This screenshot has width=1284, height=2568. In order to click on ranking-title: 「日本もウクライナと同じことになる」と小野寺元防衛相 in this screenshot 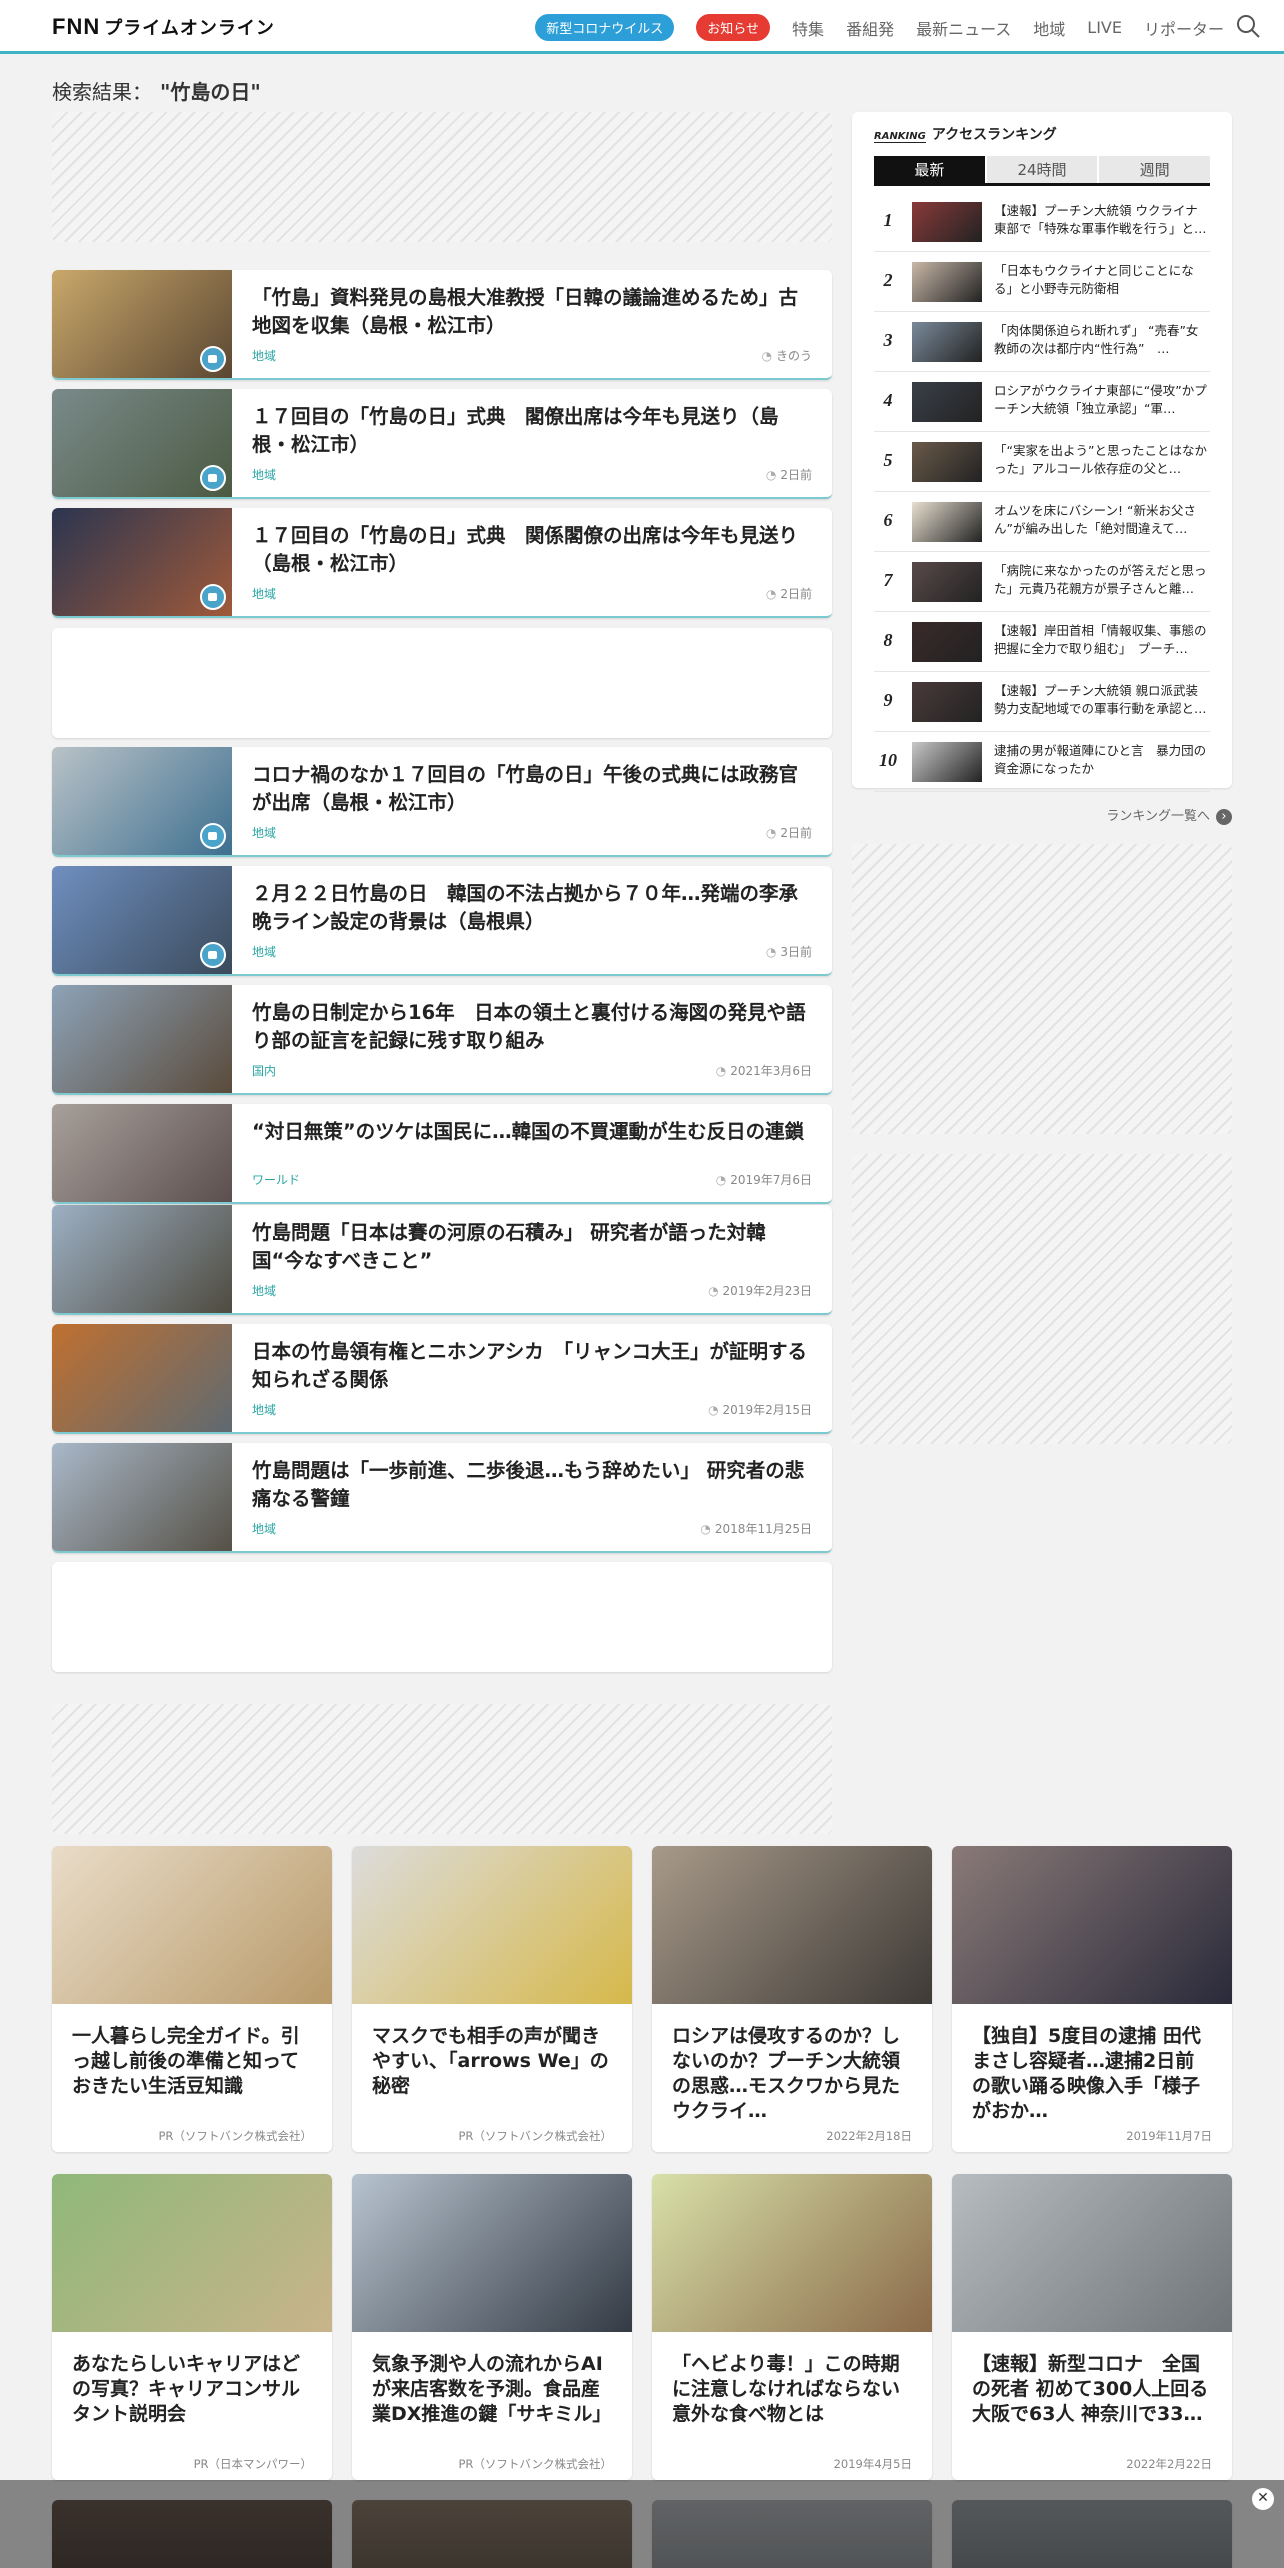, I will do `click(1102, 282)`.